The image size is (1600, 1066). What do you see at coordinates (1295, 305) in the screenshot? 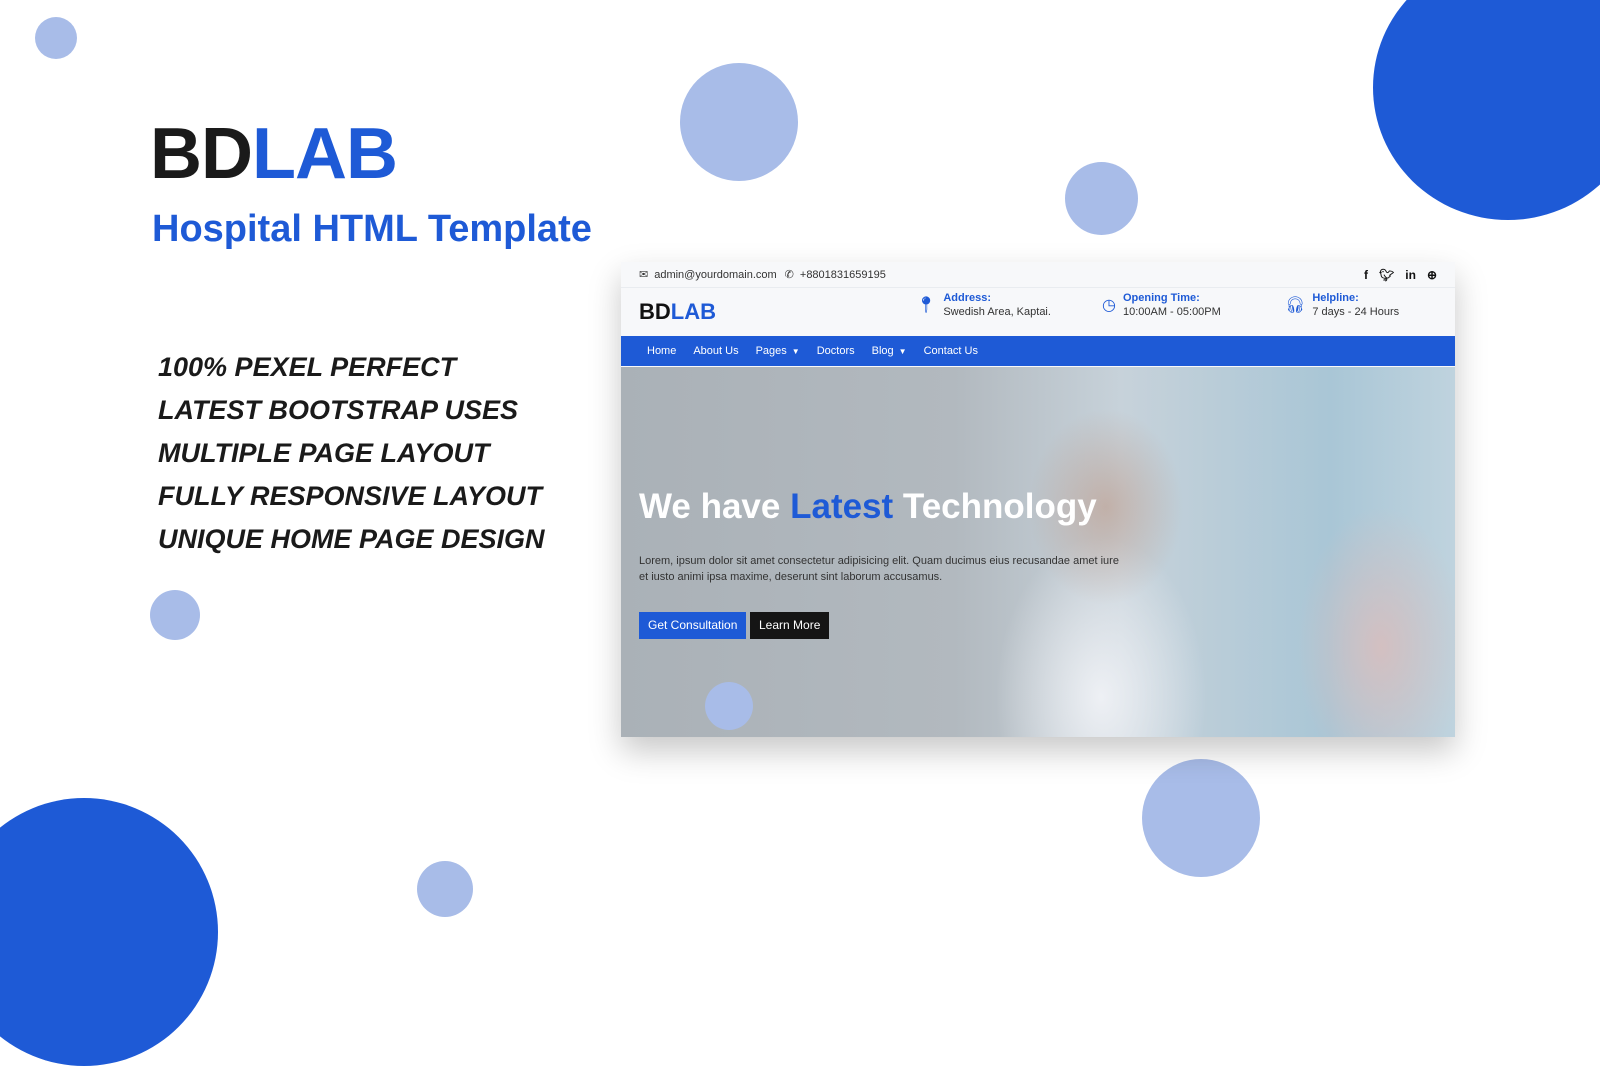
I see `headset-icon: 🎧︎` at bounding box center [1295, 305].